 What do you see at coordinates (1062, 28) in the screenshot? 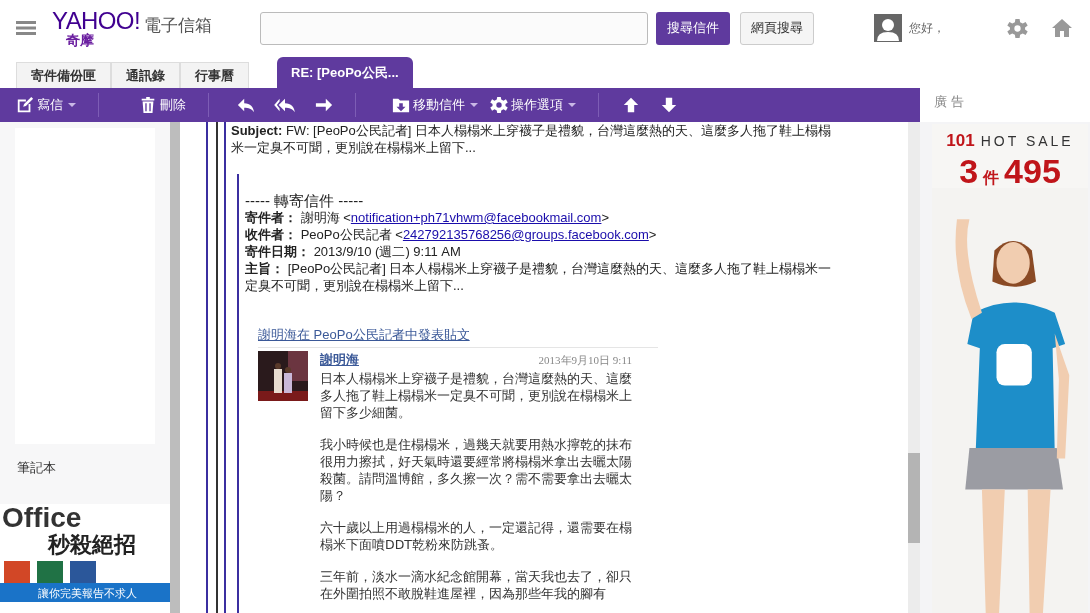
I see `home-icon` at bounding box center [1062, 28].